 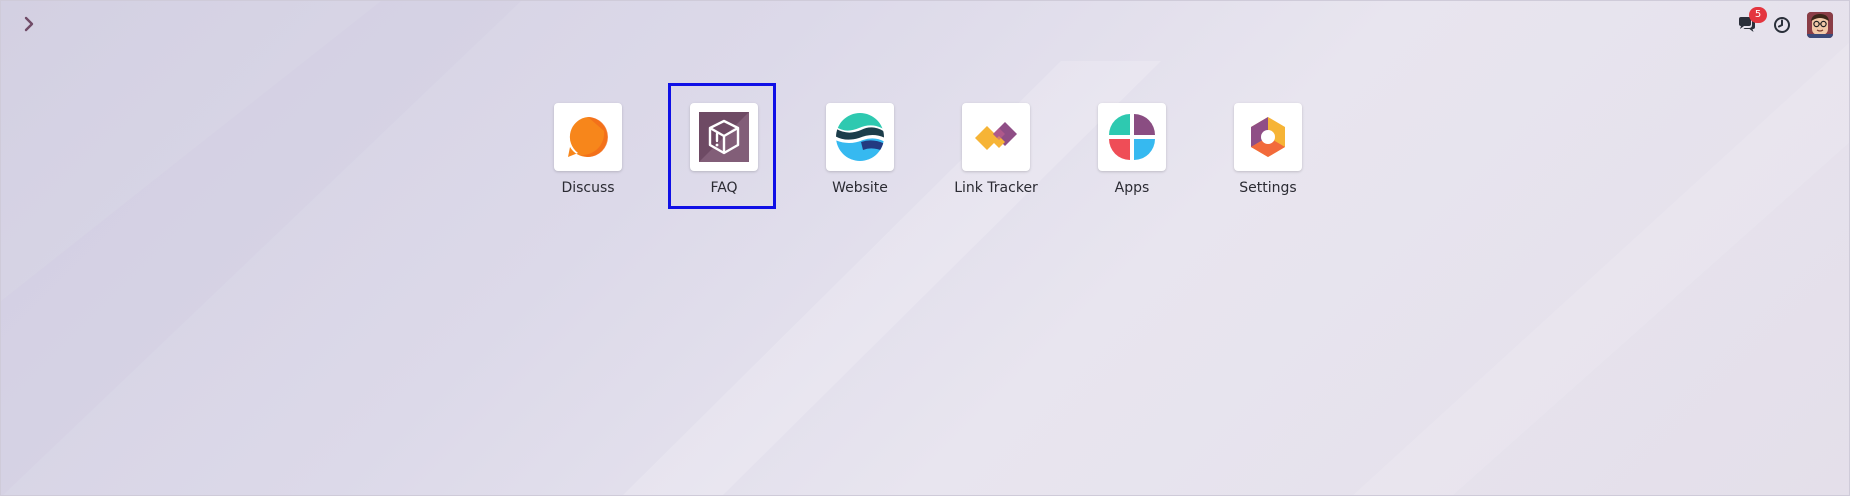 I want to click on app-website: Website, so click(x=860, y=149).